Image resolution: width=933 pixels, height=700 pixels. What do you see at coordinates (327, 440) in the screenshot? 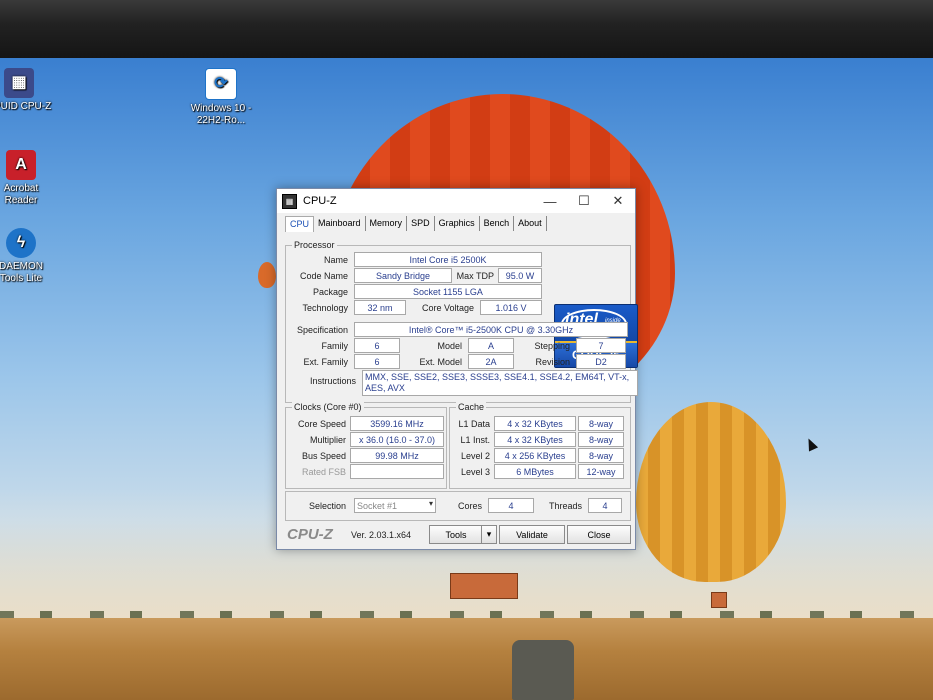
I see `multiplier-label: Multiplier` at bounding box center [327, 440].